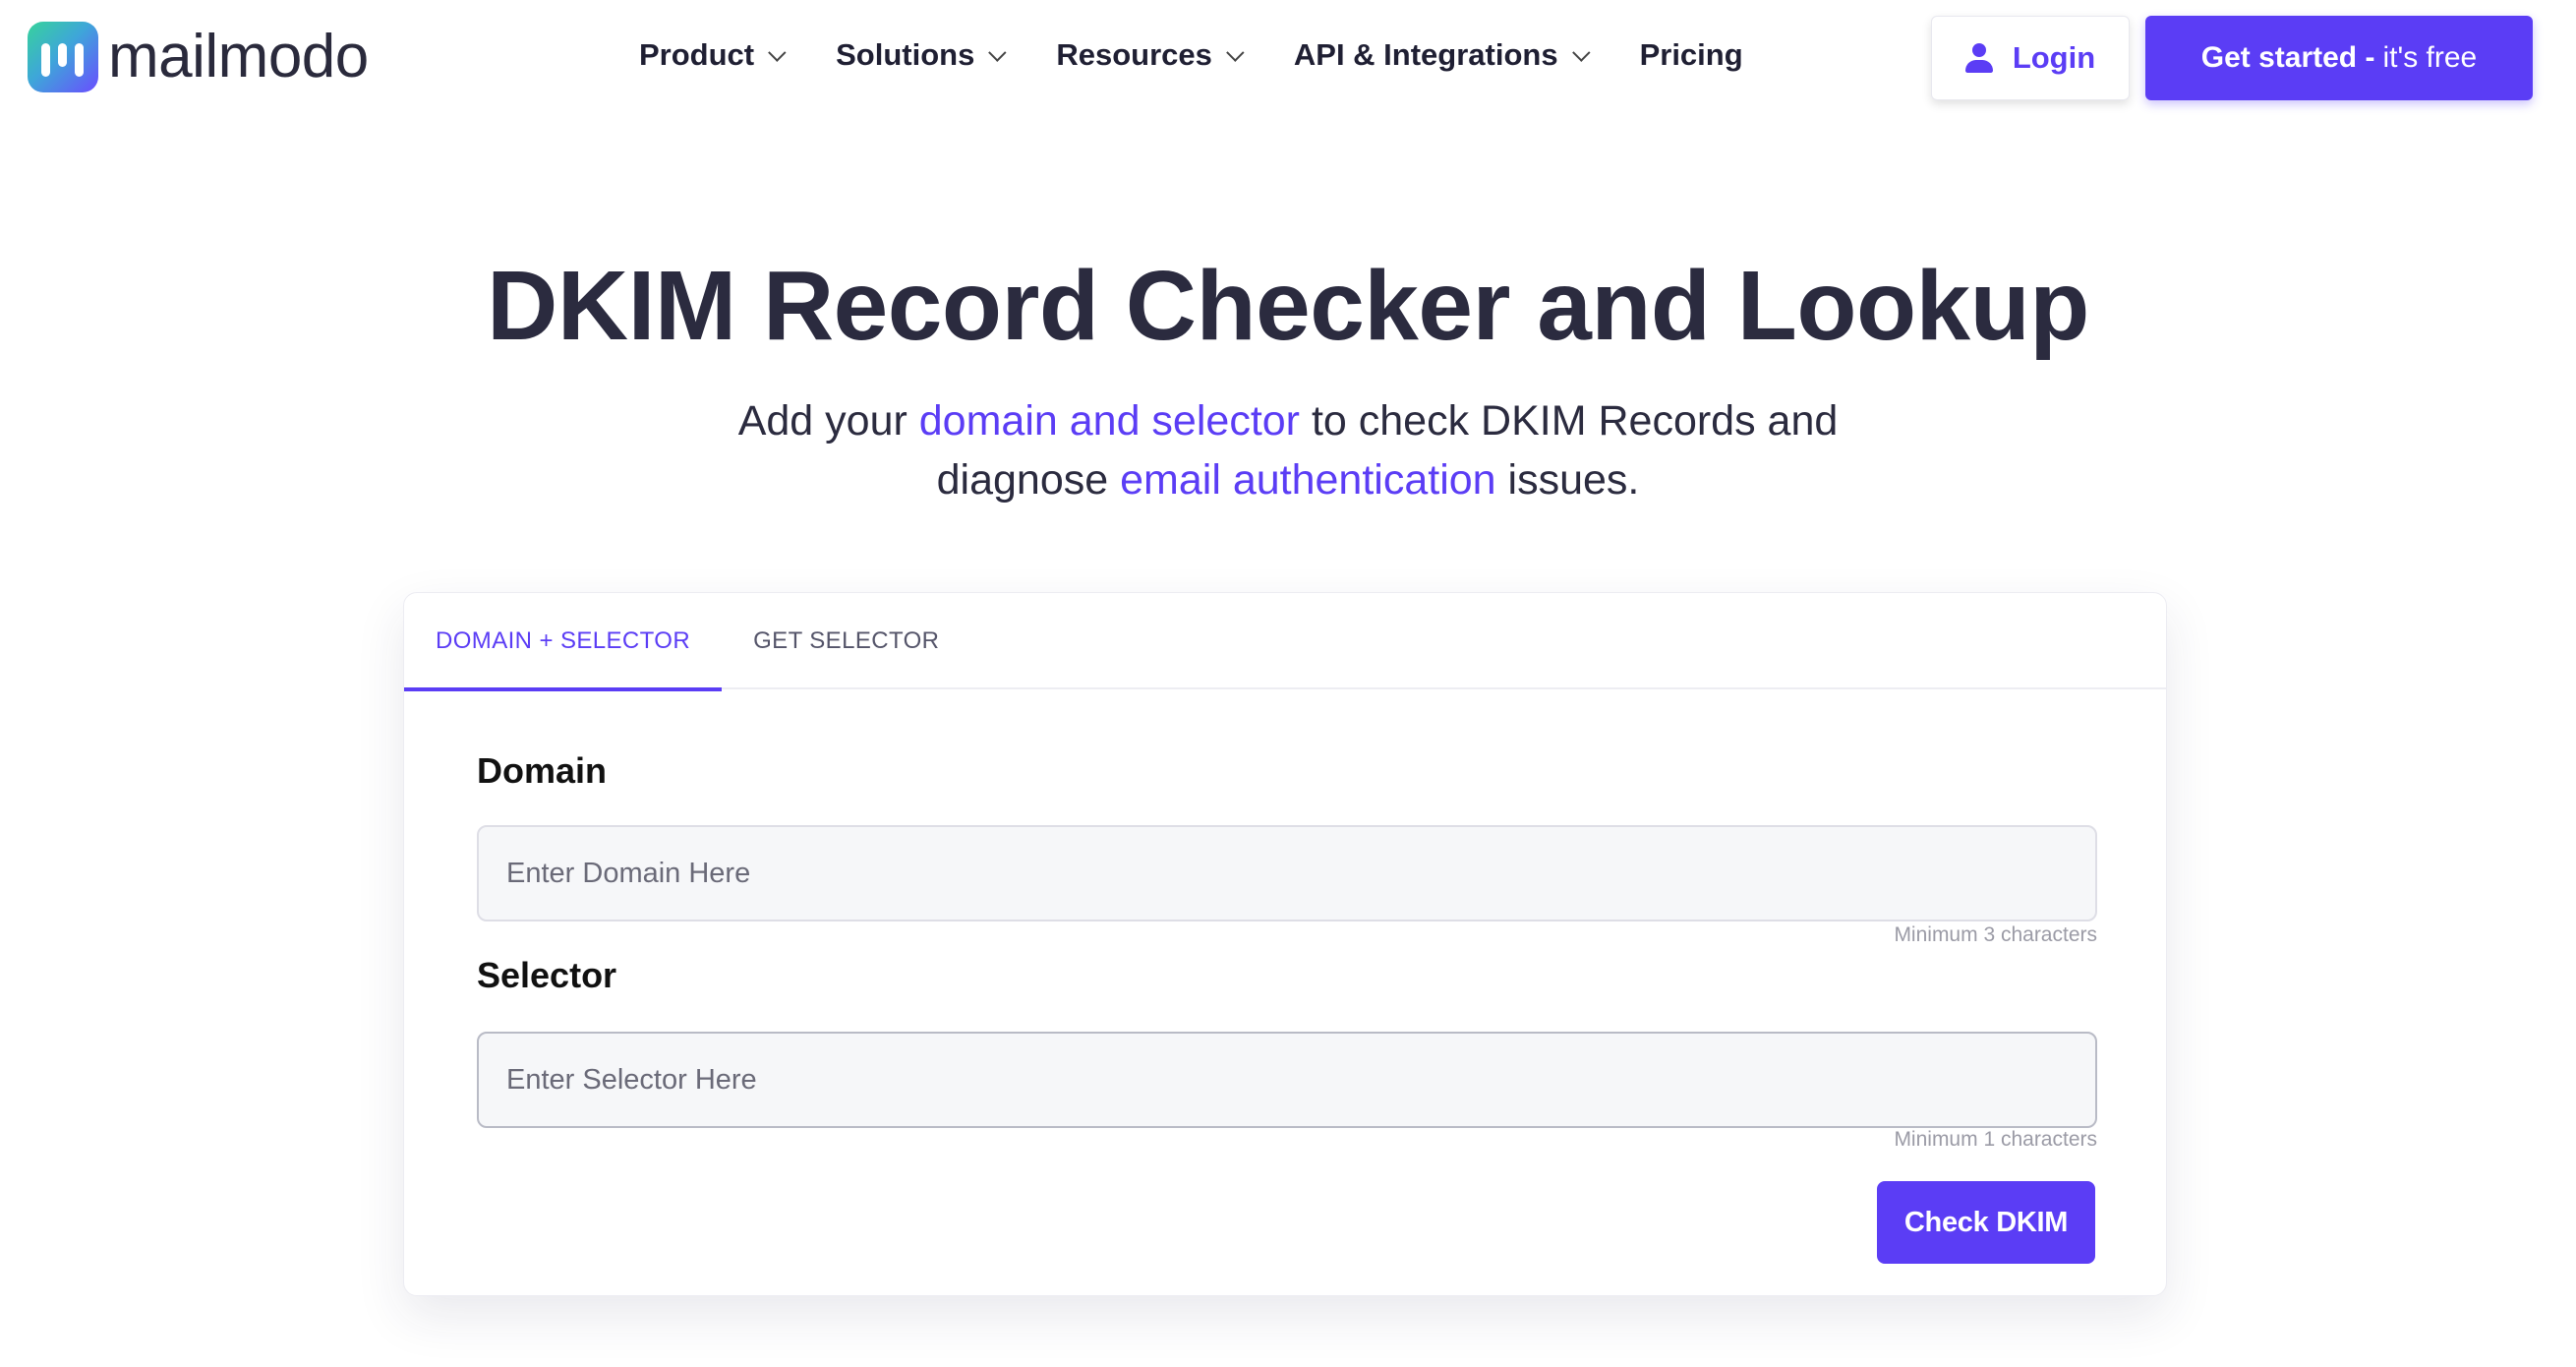  I want to click on brand-name: mailmodo, so click(238, 56).